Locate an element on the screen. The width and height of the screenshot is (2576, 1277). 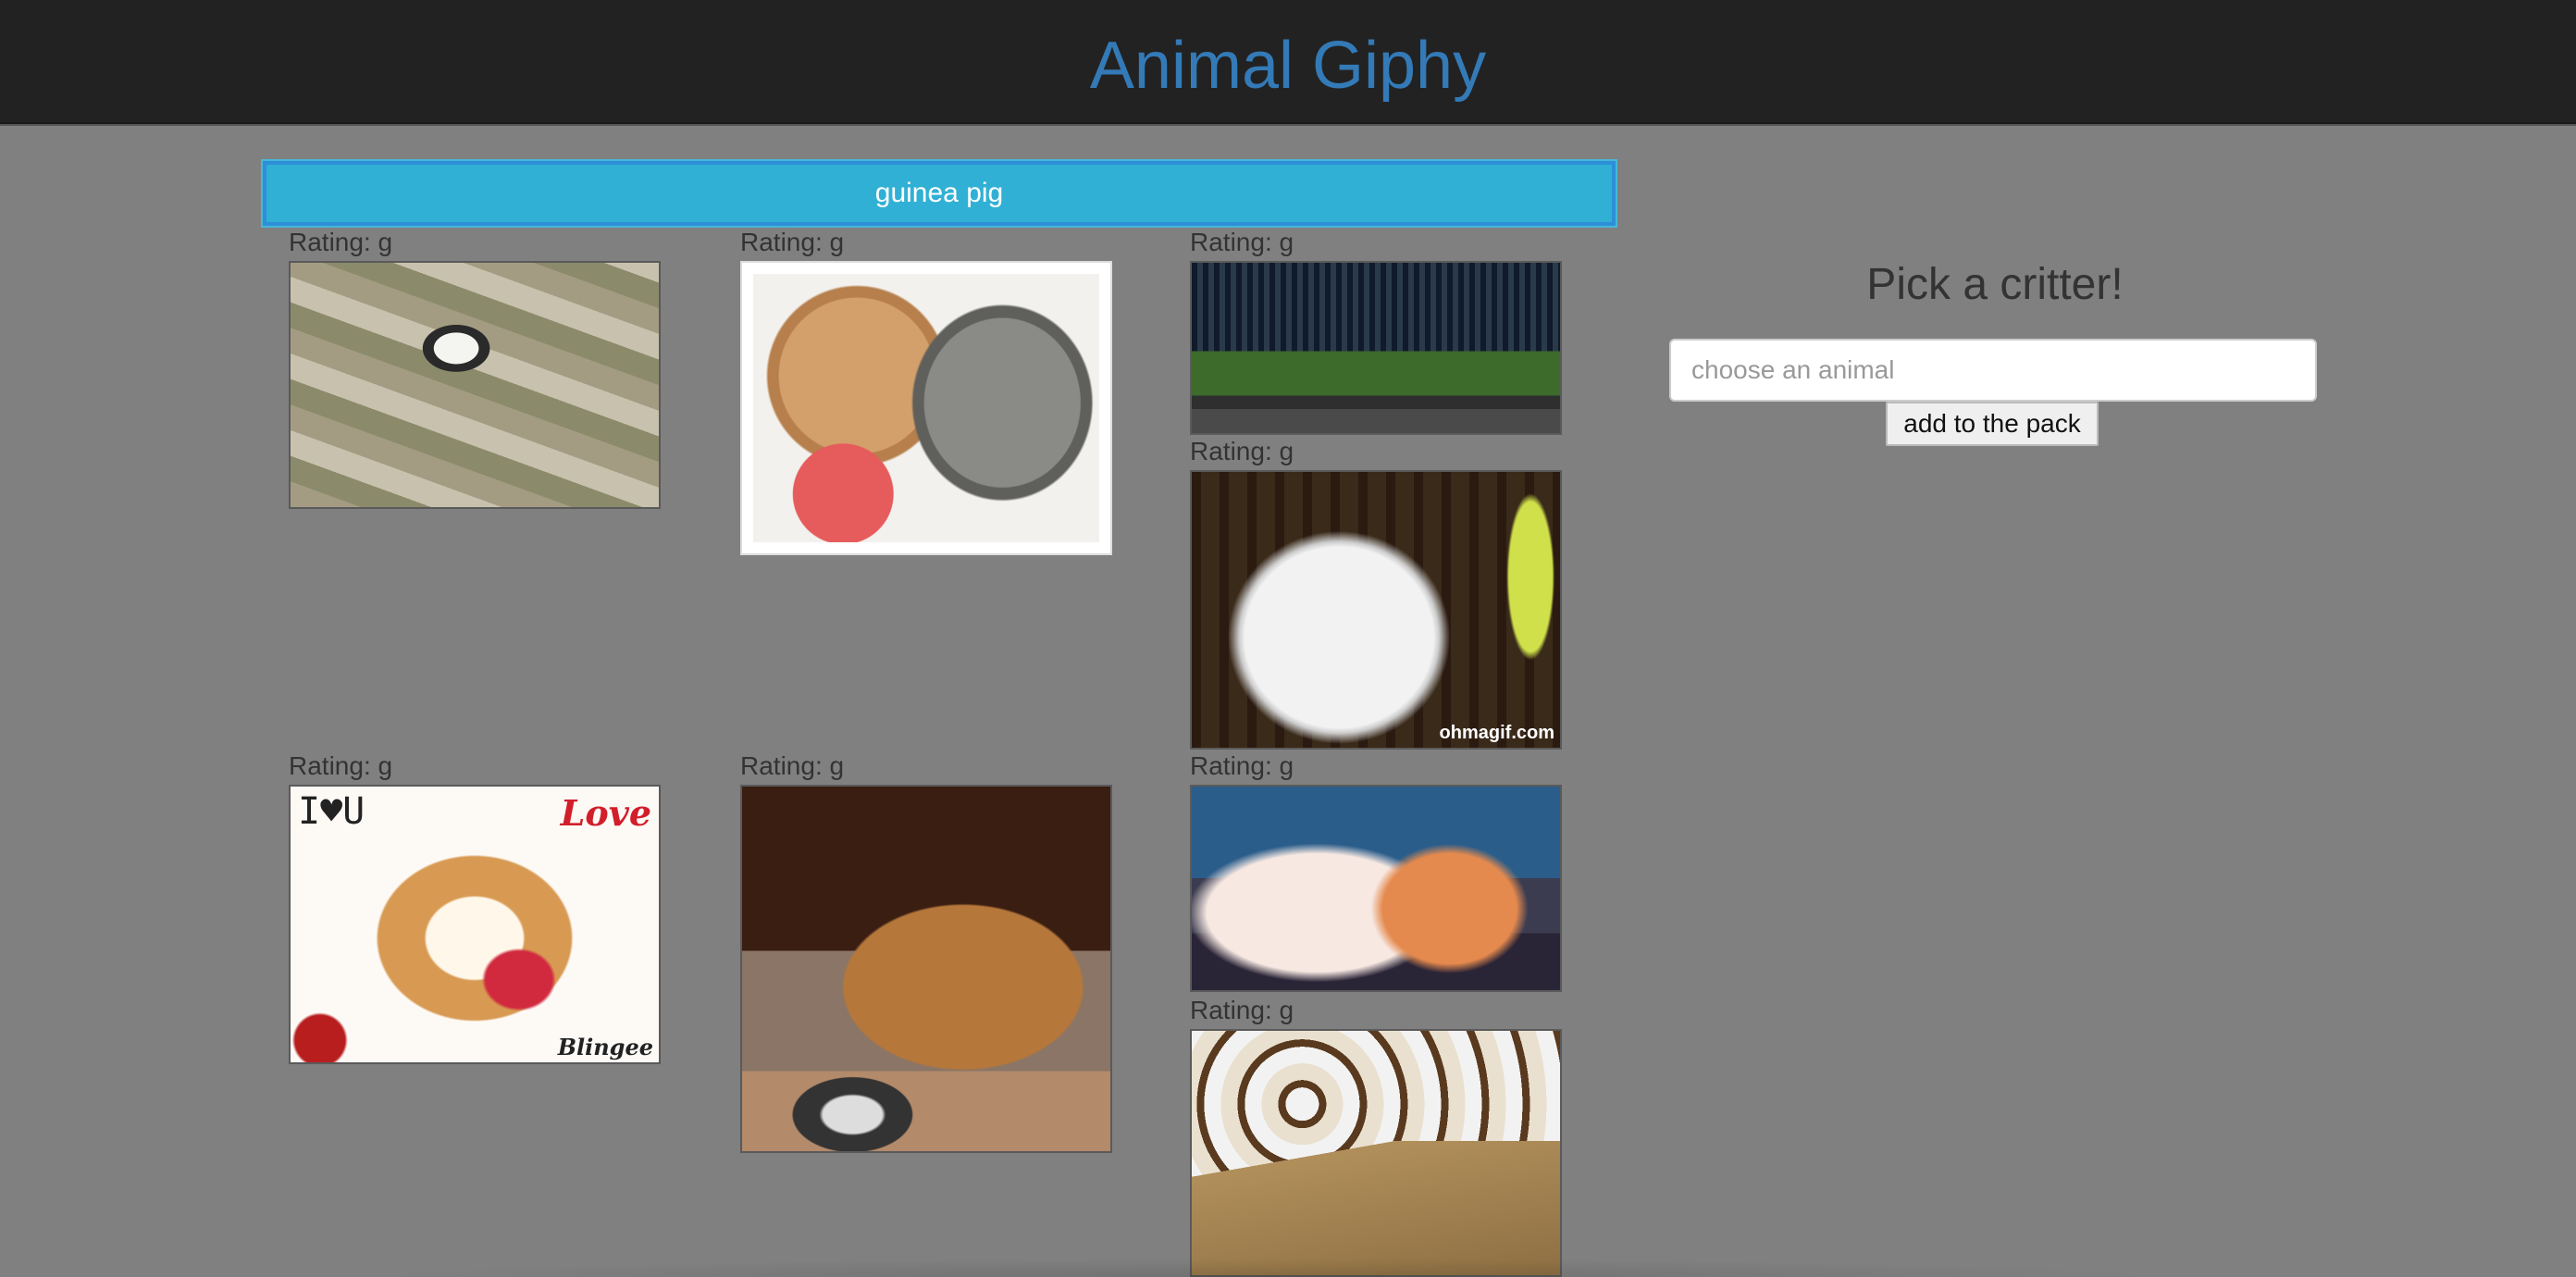
top-navbar: Animal Giphy is located at coordinates (1288, 62).